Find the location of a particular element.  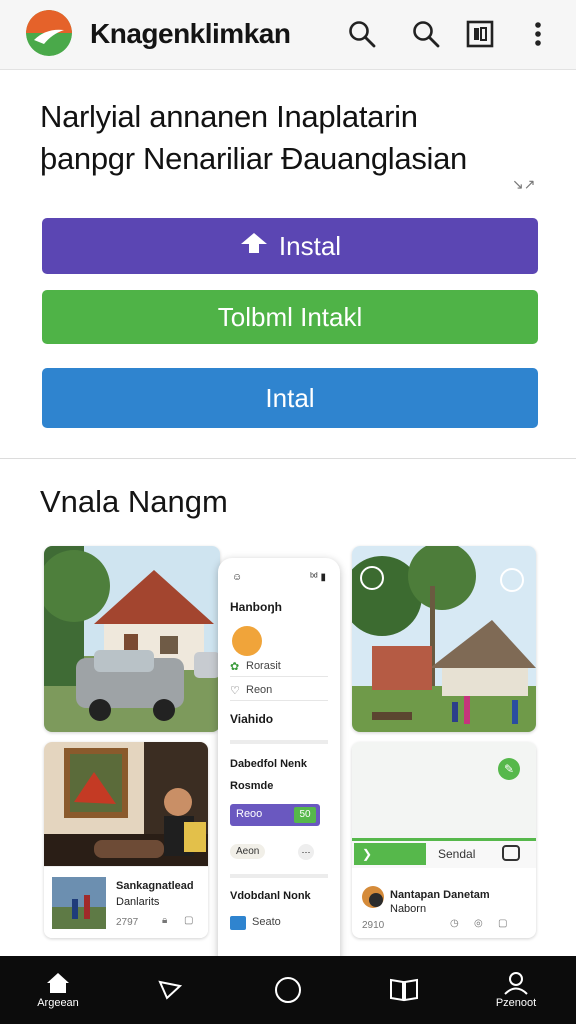

leaf-icon: ✎ is located at coordinates (509, 769).